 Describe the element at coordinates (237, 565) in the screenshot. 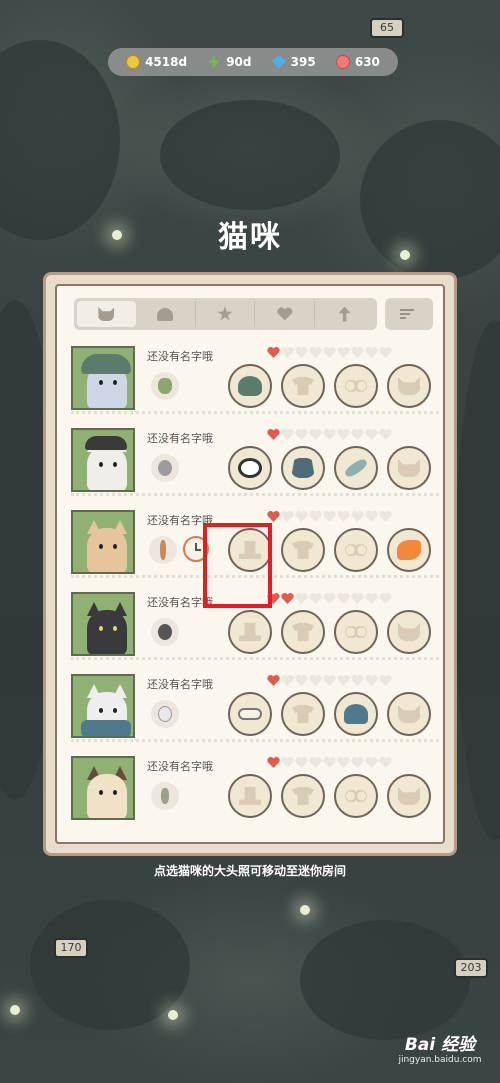

I see `highlight-annotation` at that location.